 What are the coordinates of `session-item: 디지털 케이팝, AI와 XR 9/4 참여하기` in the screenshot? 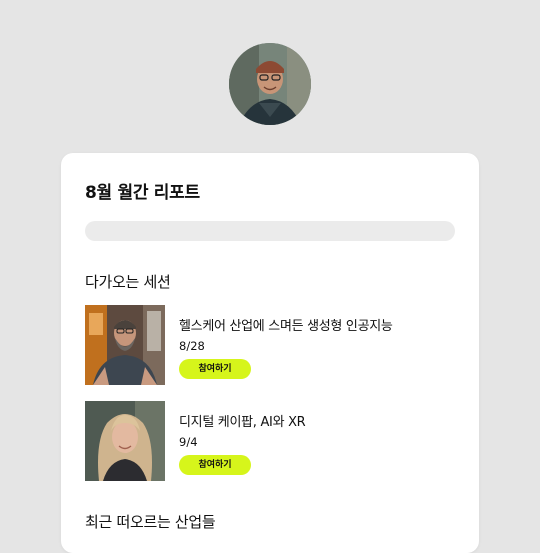 It's located at (275, 441).